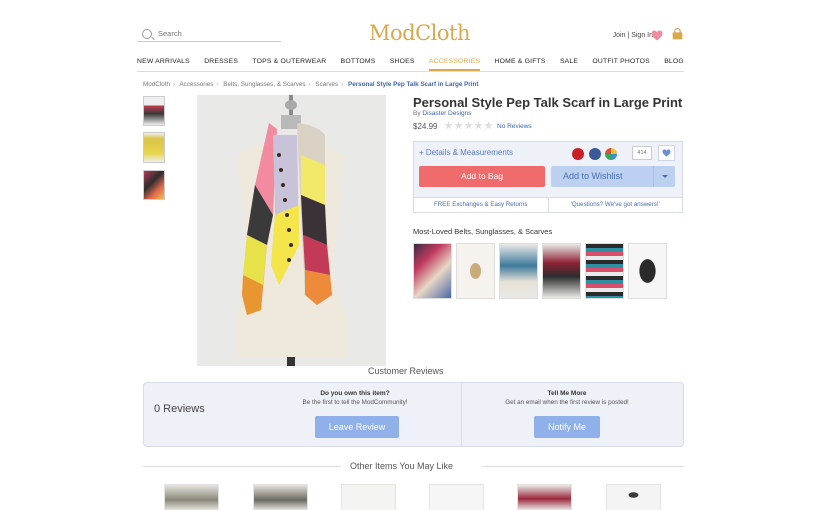  What do you see at coordinates (454, 64) in the screenshot?
I see `nav-accessories: ACCESSORIES` at bounding box center [454, 64].